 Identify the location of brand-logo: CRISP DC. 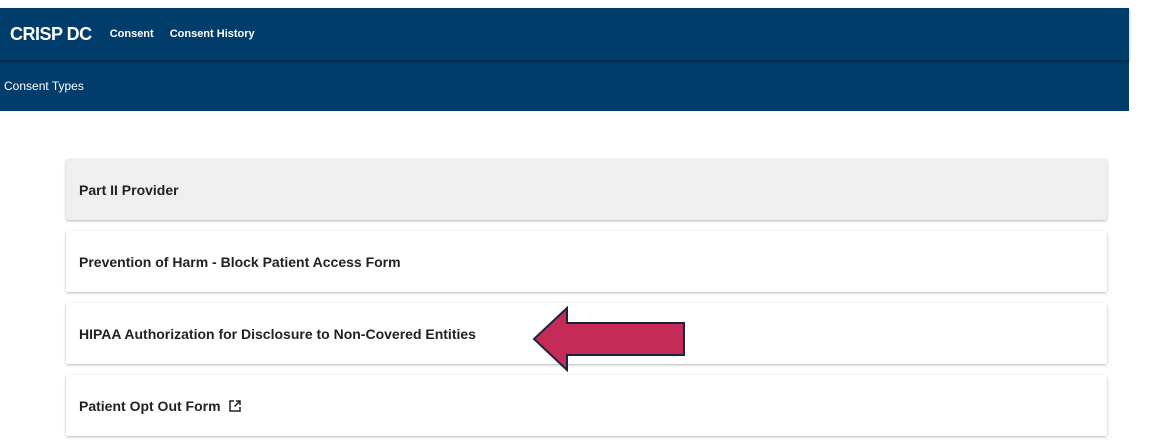
(51, 34).